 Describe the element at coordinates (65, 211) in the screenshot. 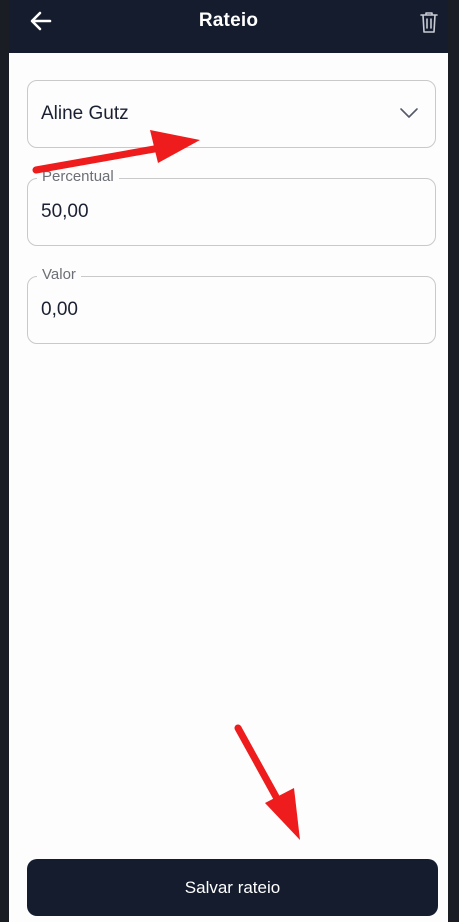

I see `percentual-value: 50,00` at that location.